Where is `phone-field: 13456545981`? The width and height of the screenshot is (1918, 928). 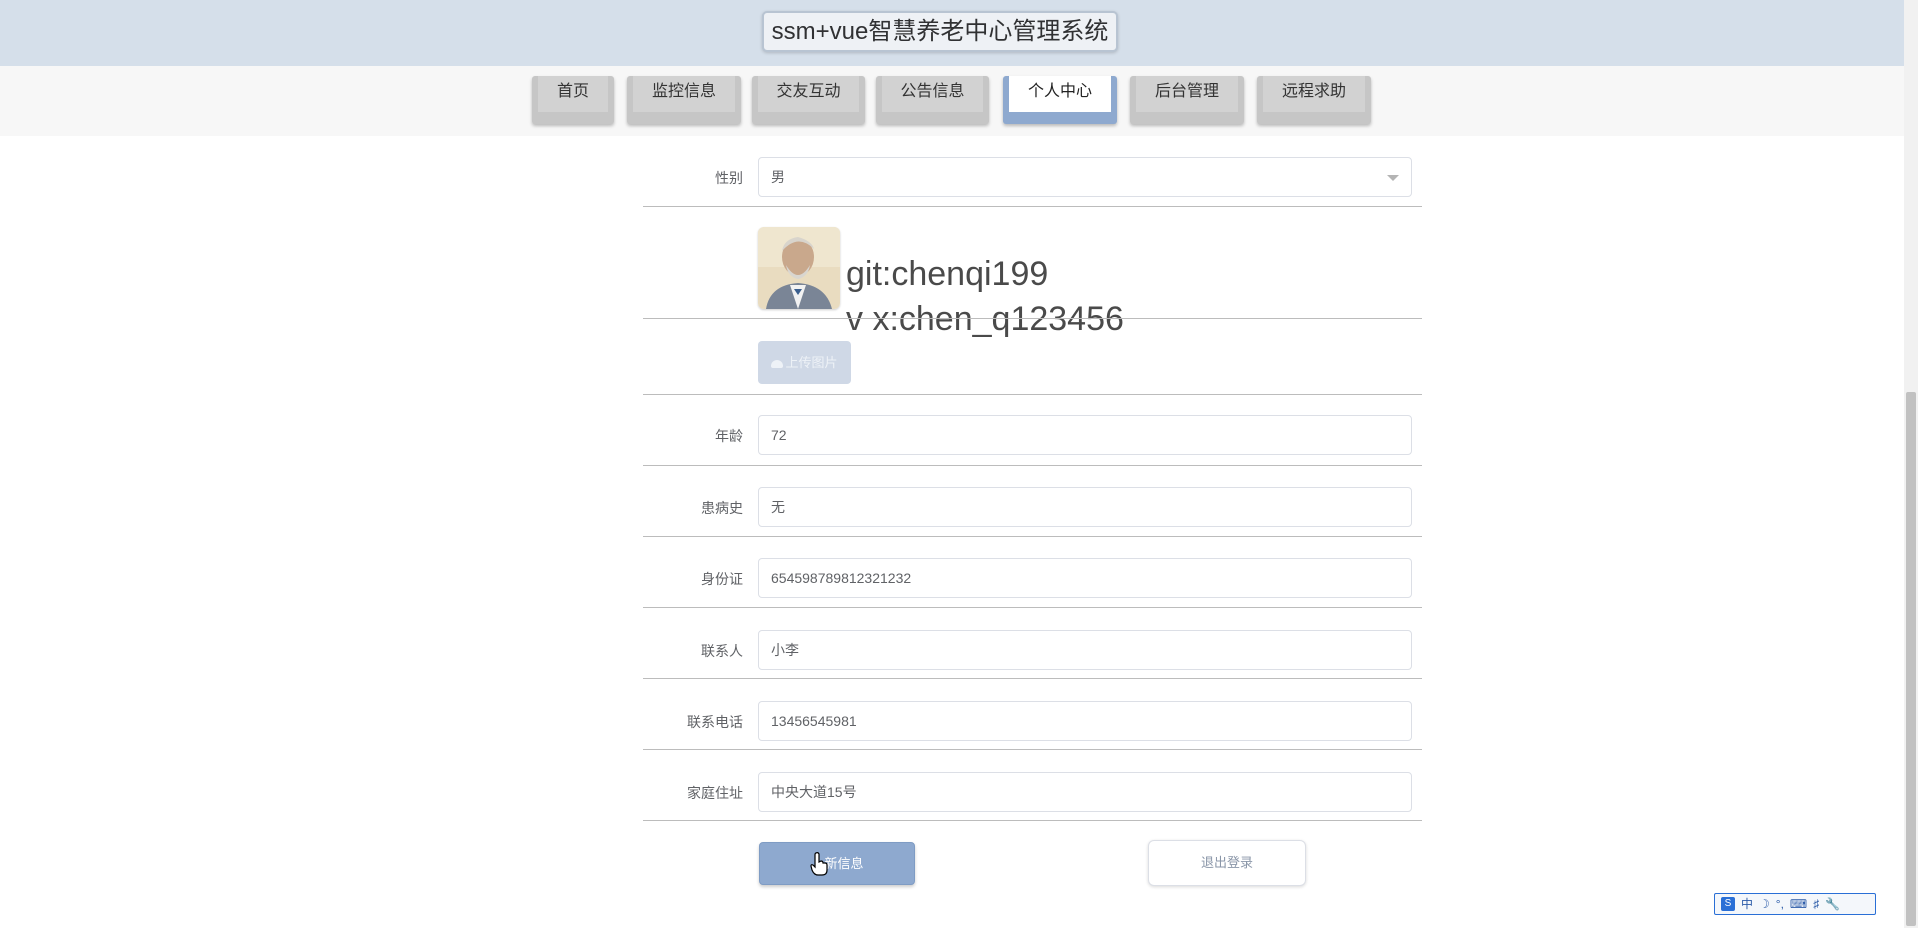 phone-field: 13456545981 is located at coordinates (1085, 721).